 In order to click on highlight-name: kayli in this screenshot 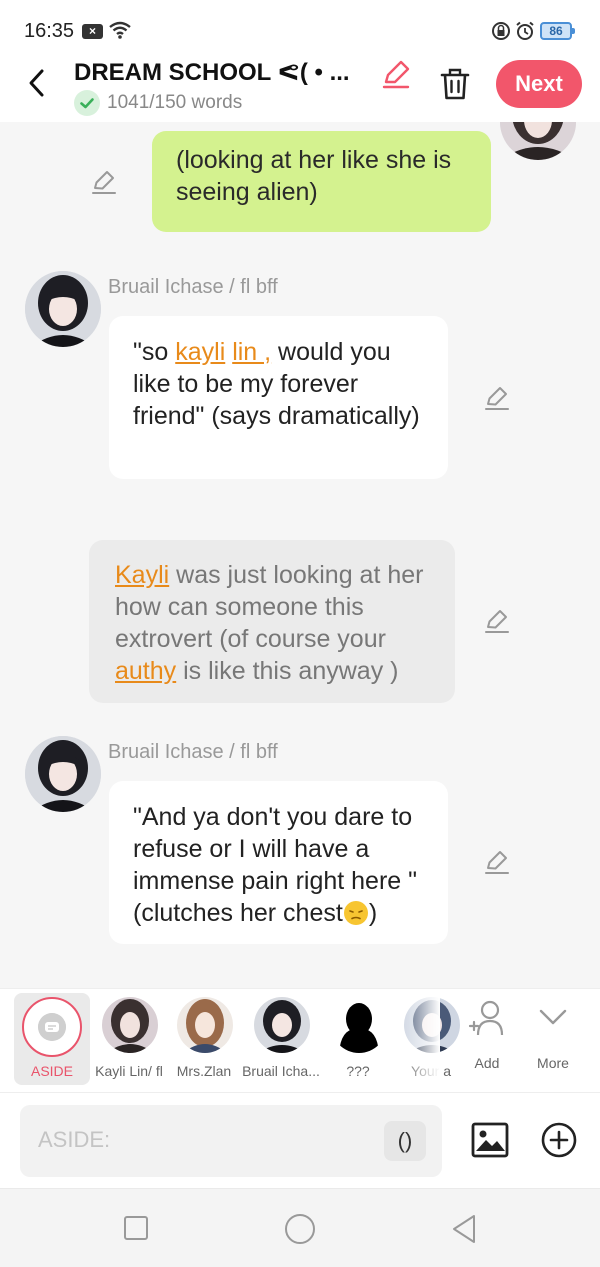, I will do `click(200, 352)`.